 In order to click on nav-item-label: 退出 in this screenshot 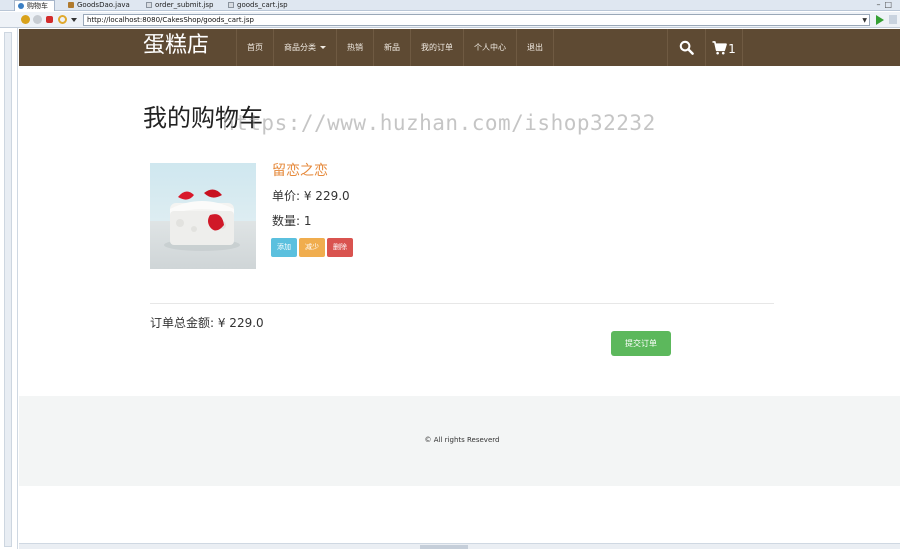, I will do `click(535, 47)`.